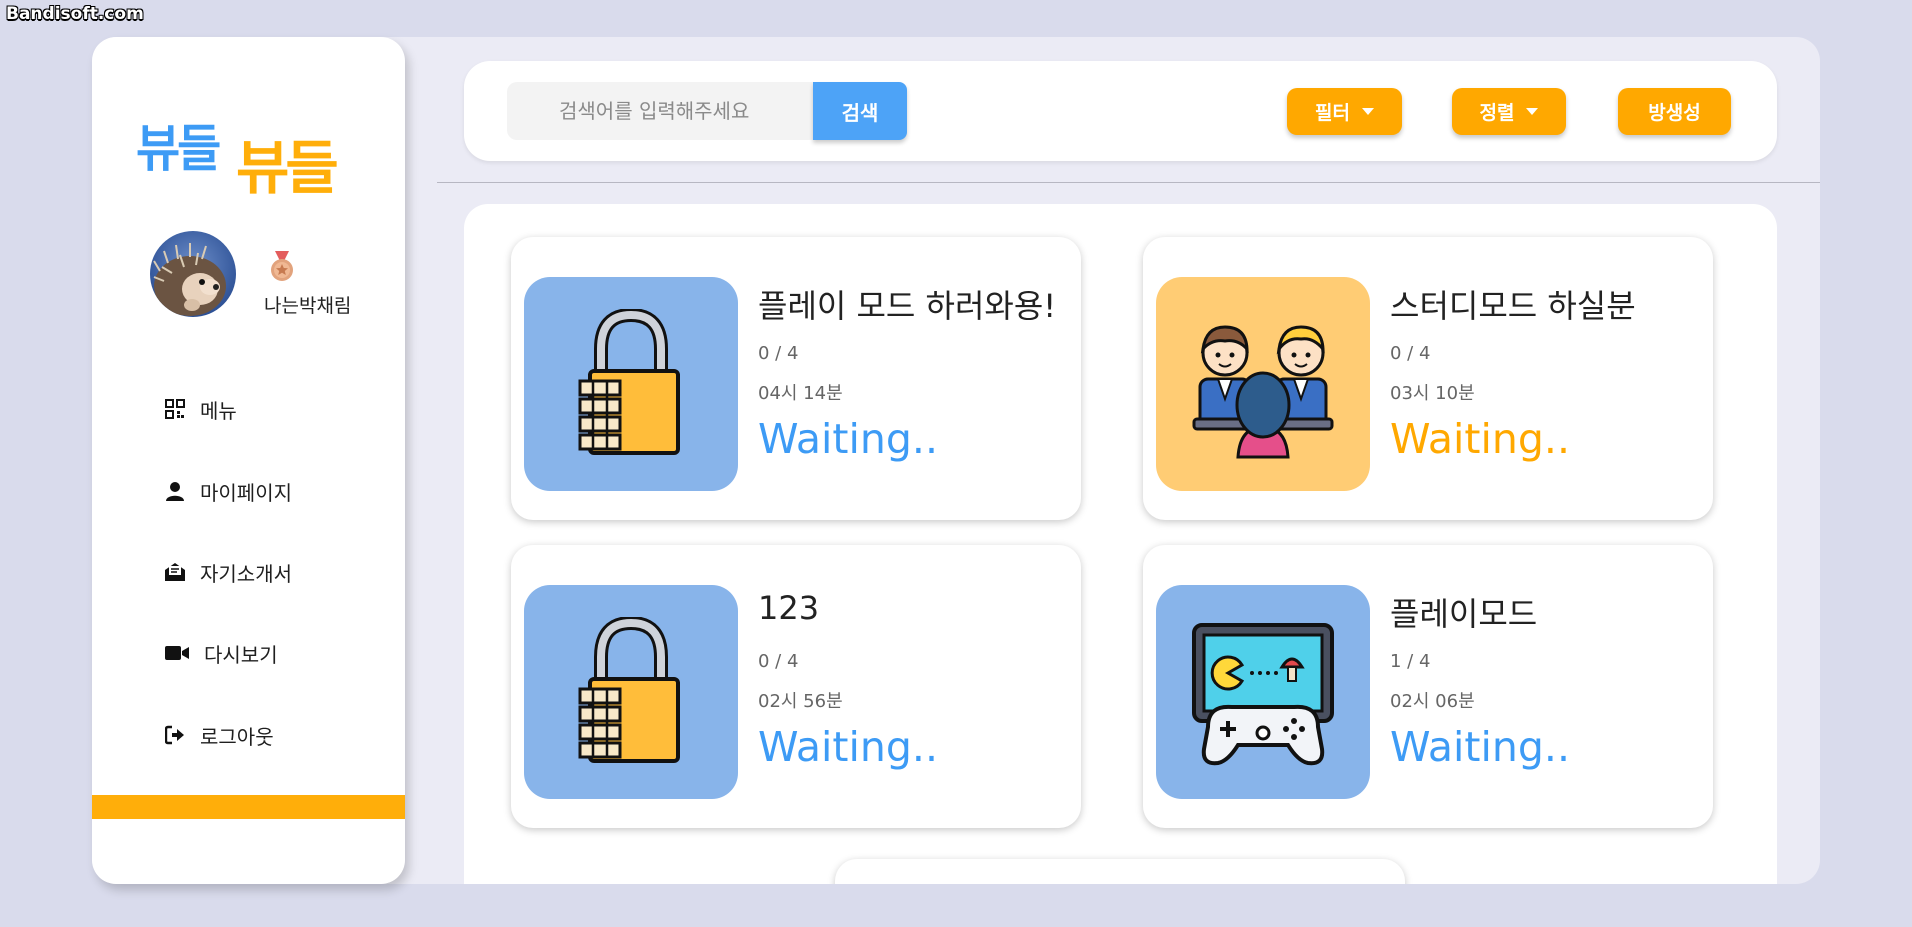  What do you see at coordinates (1263, 692) in the screenshot?
I see `game-console-icon` at bounding box center [1263, 692].